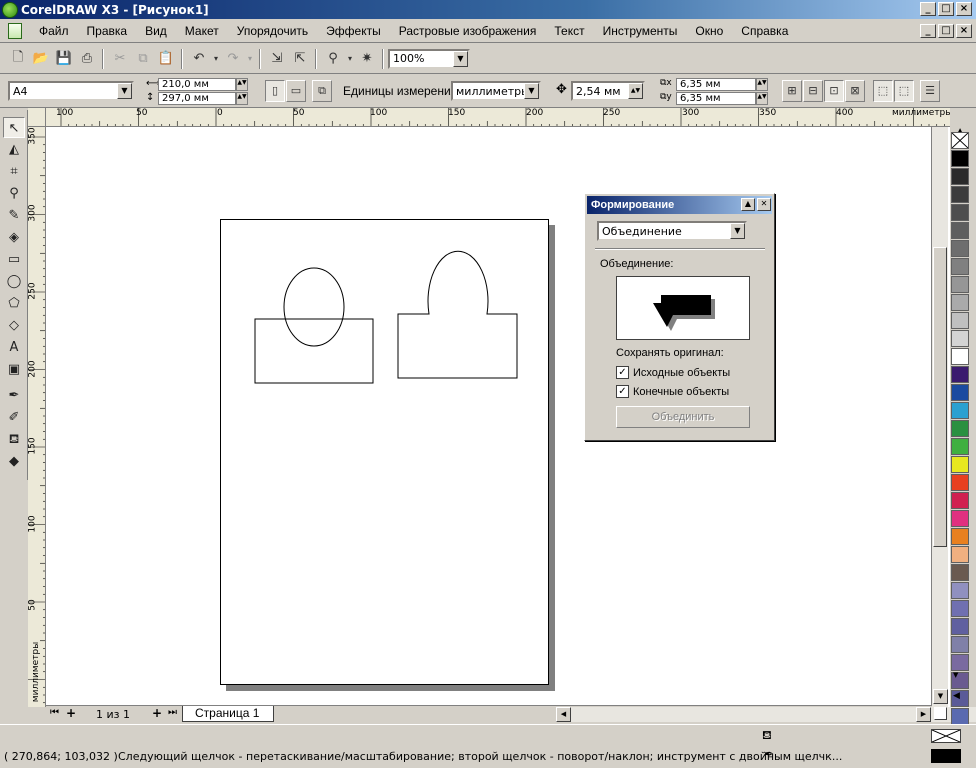 This screenshot has height=768, width=976. I want to click on minimize-button: _, so click(928, 9).